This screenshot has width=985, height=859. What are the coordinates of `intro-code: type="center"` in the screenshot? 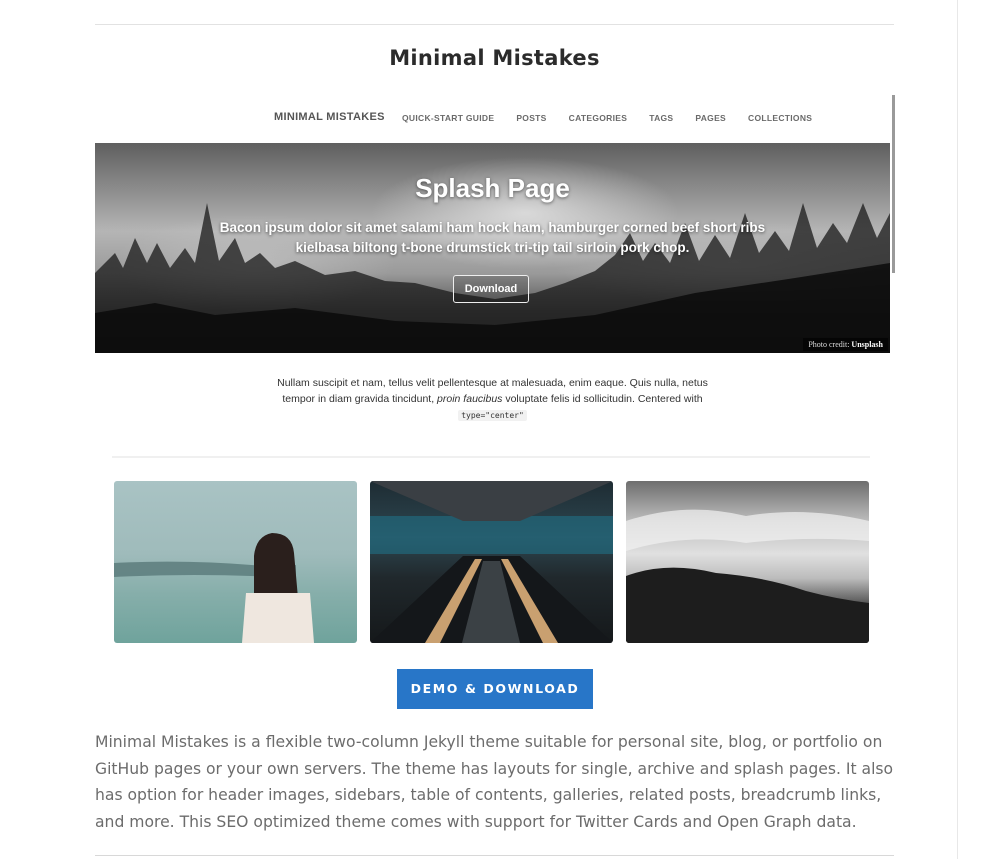 It's located at (492, 415).